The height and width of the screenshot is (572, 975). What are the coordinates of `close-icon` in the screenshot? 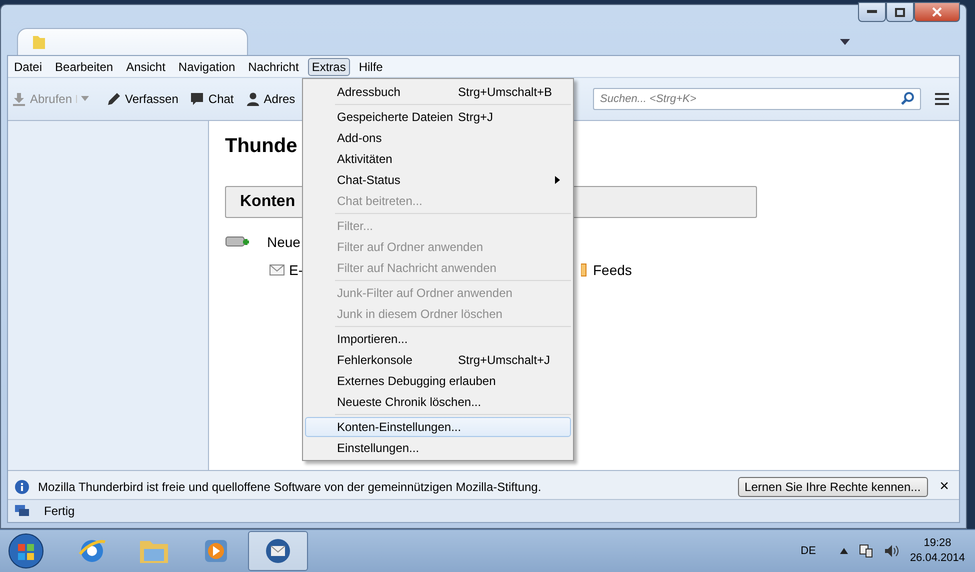 It's located at (937, 12).